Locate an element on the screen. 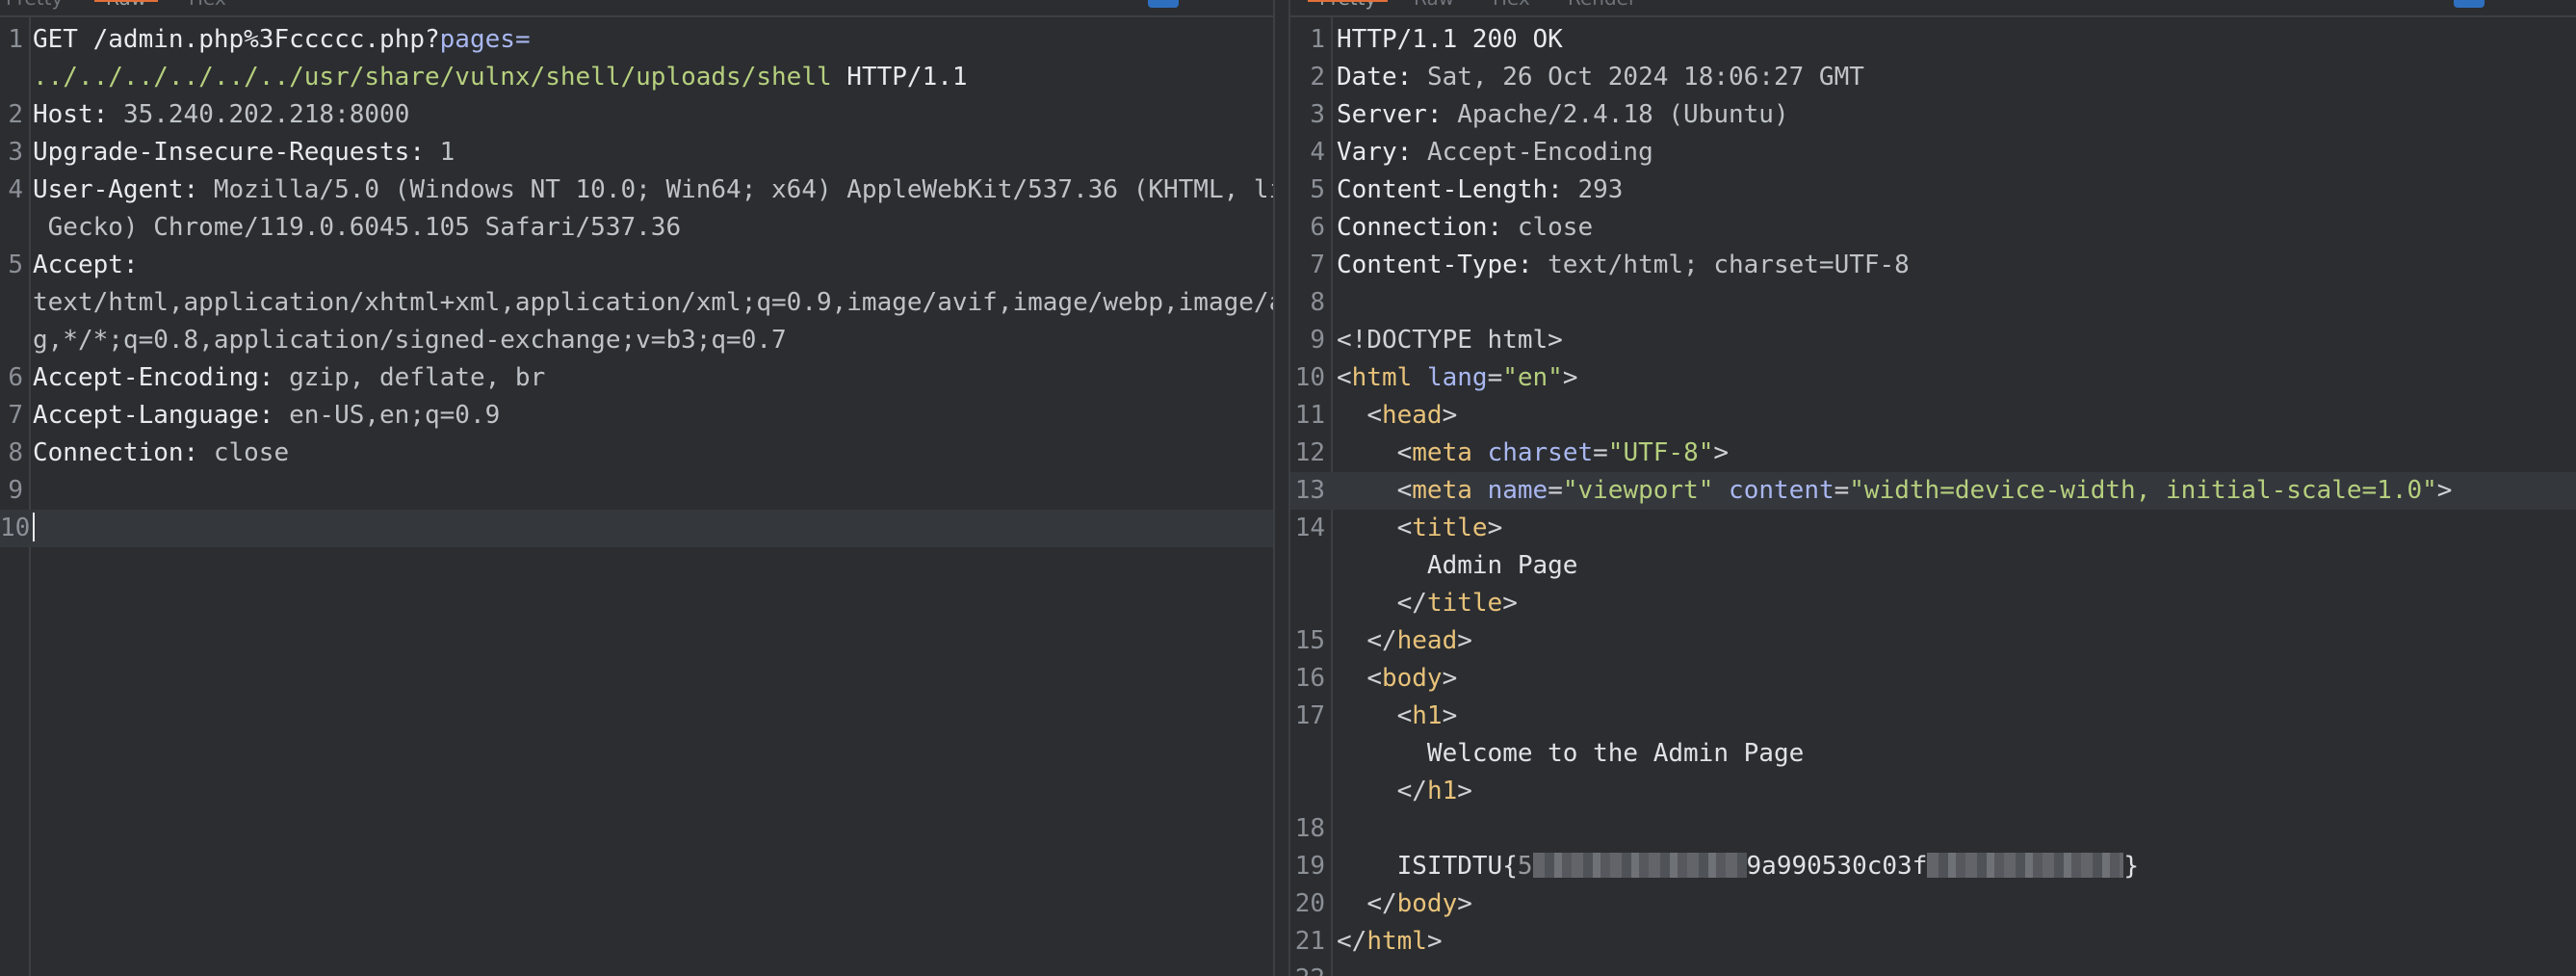 This screenshot has height=976, width=2576. header-name: Connection: is located at coordinates (116, 453).